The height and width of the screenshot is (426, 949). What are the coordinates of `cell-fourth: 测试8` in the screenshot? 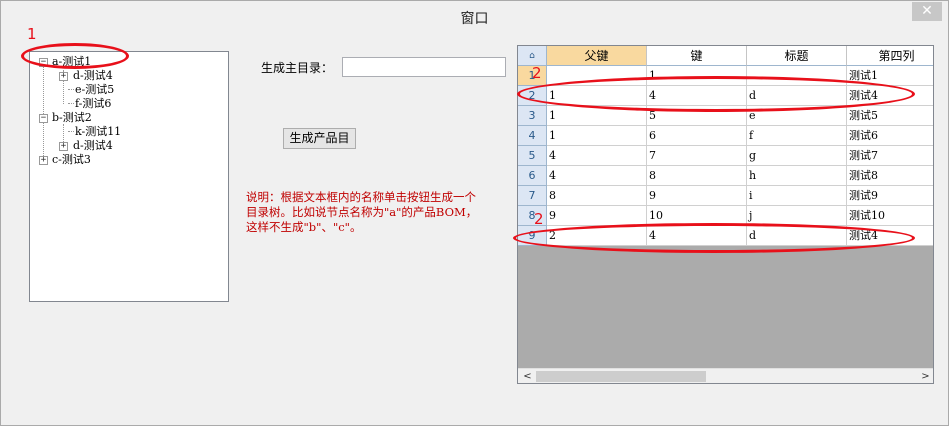 It's located at (890, 176).